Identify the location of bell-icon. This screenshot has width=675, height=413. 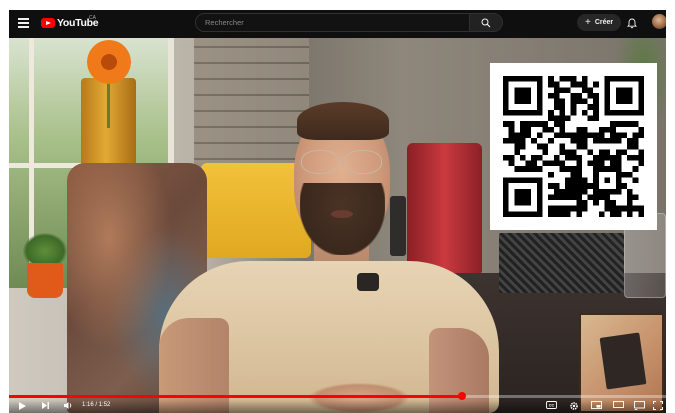
(632, 23).